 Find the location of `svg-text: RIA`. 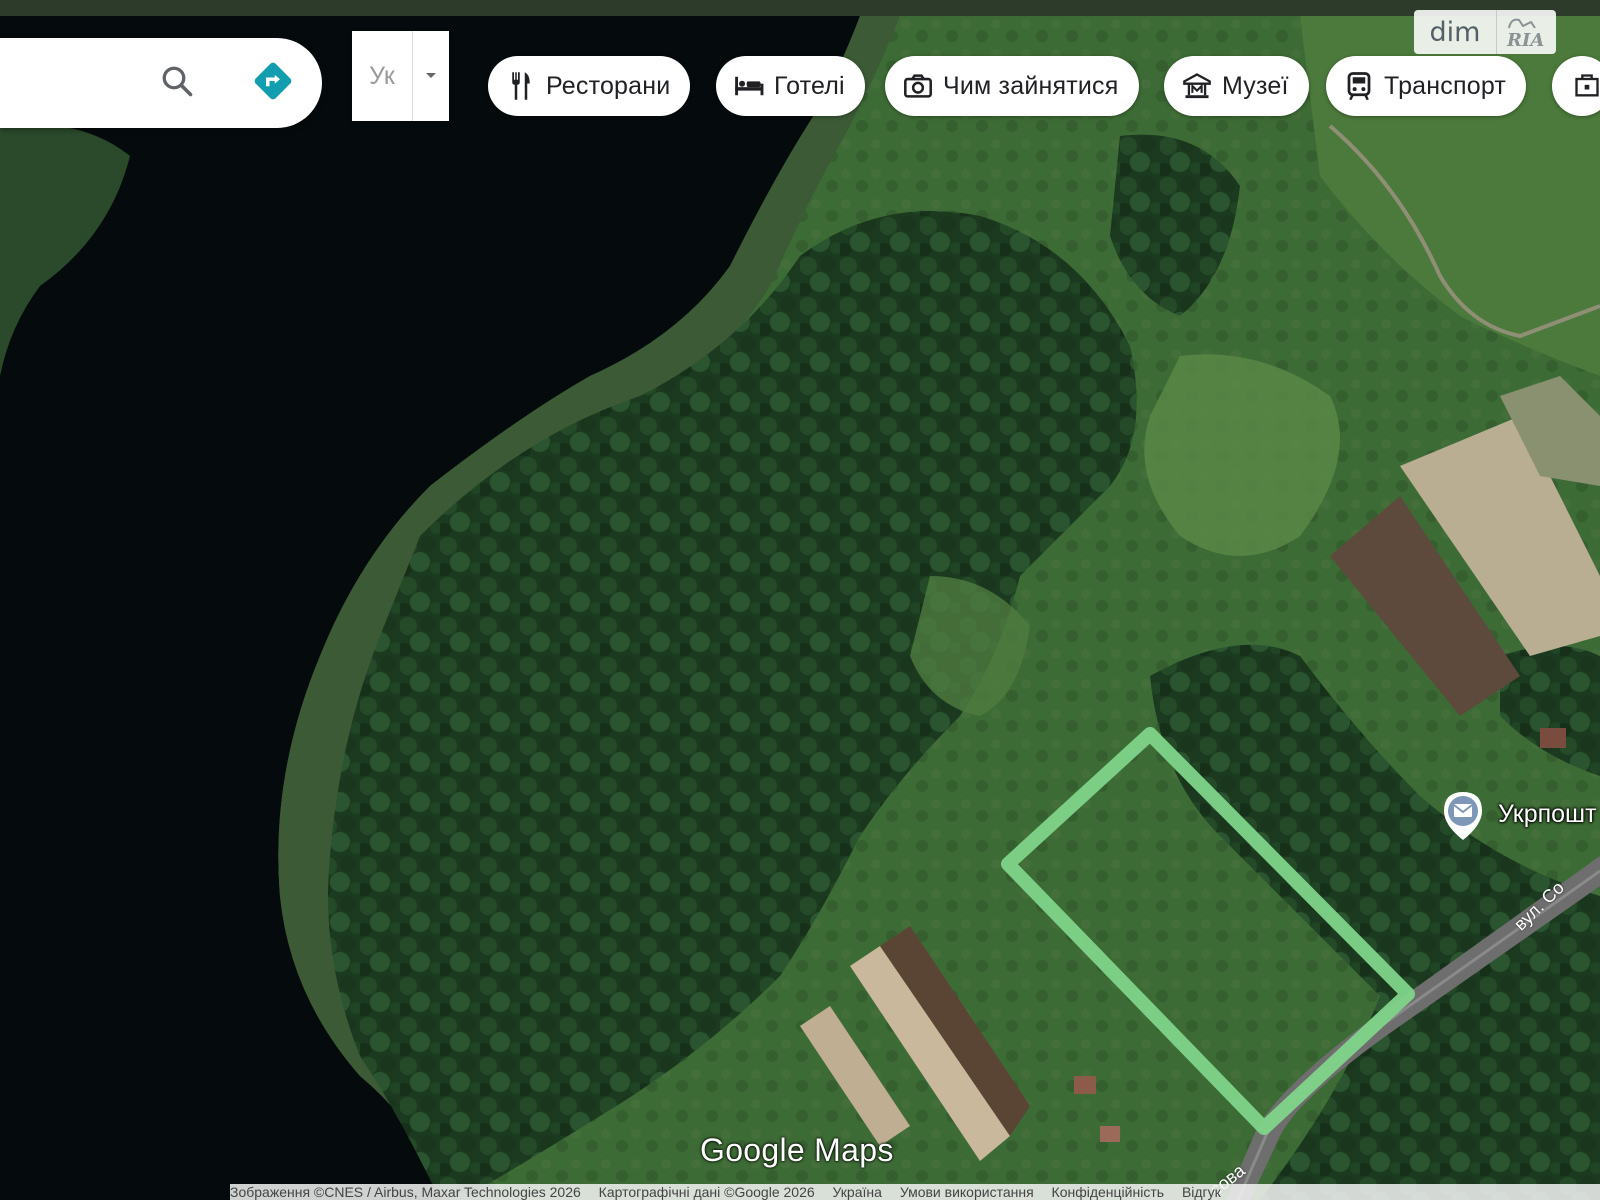

svg-text: RIA is located at coordinates (1525, 40).